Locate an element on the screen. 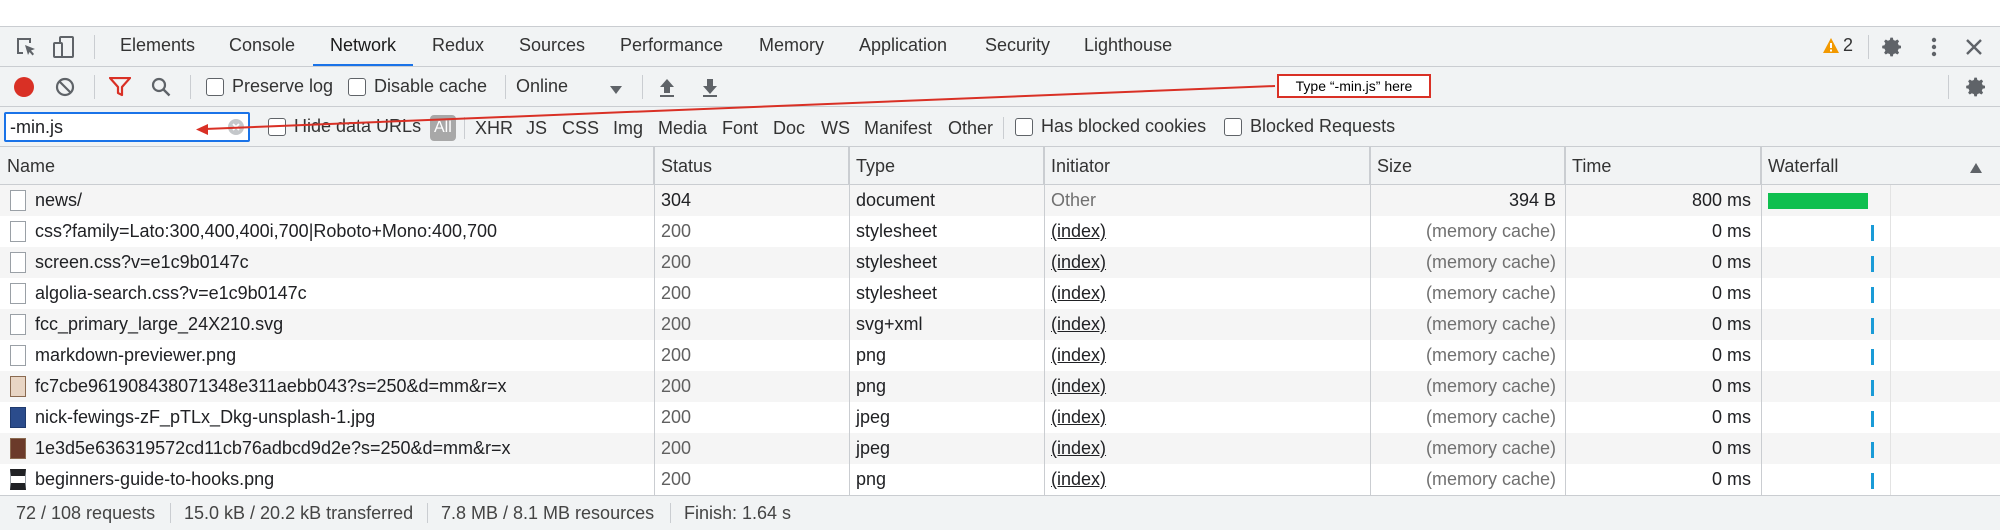  tab-network: Network is located at coordinates (363, 46).